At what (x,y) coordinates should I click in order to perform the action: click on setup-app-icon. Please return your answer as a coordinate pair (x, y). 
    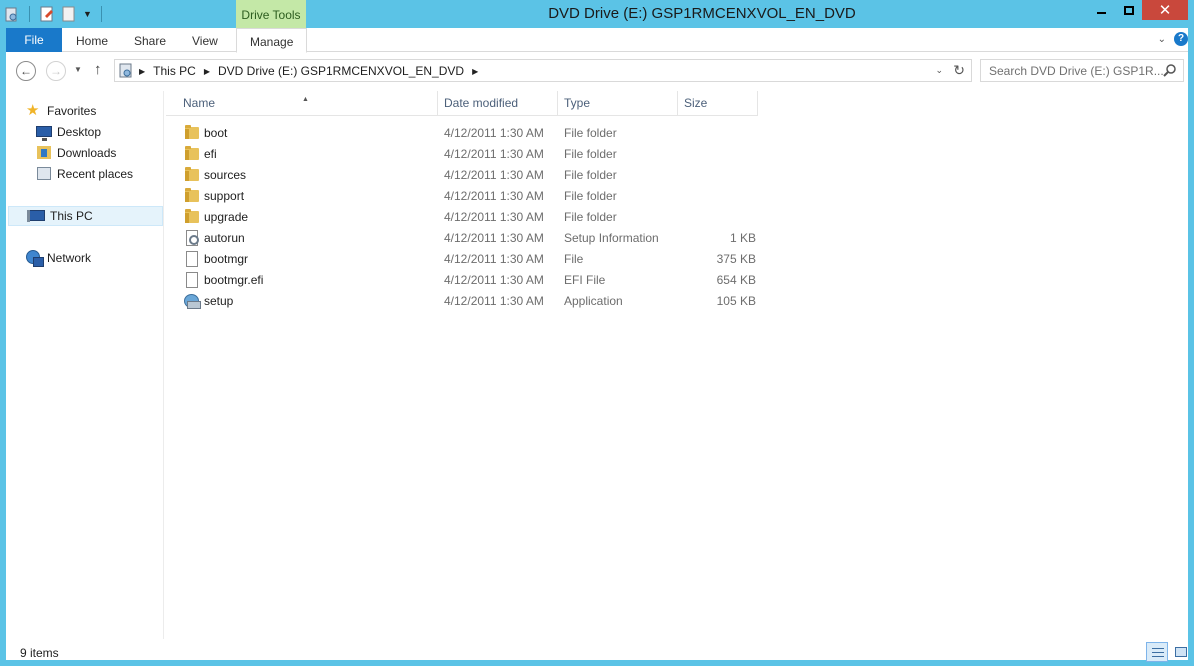
    Looking at the image, I should click on (192, 301).